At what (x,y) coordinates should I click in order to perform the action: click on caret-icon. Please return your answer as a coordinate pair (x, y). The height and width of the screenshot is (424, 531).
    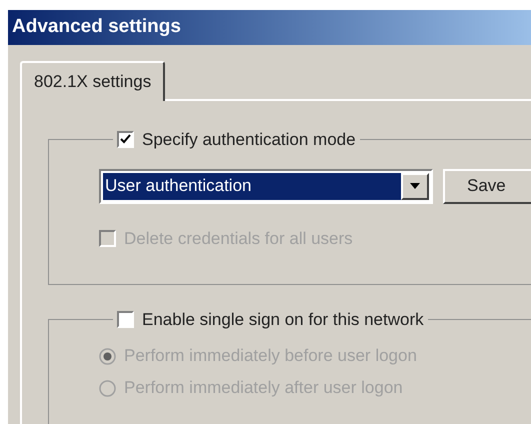
    Looking at the image, I should click on (415, 186).